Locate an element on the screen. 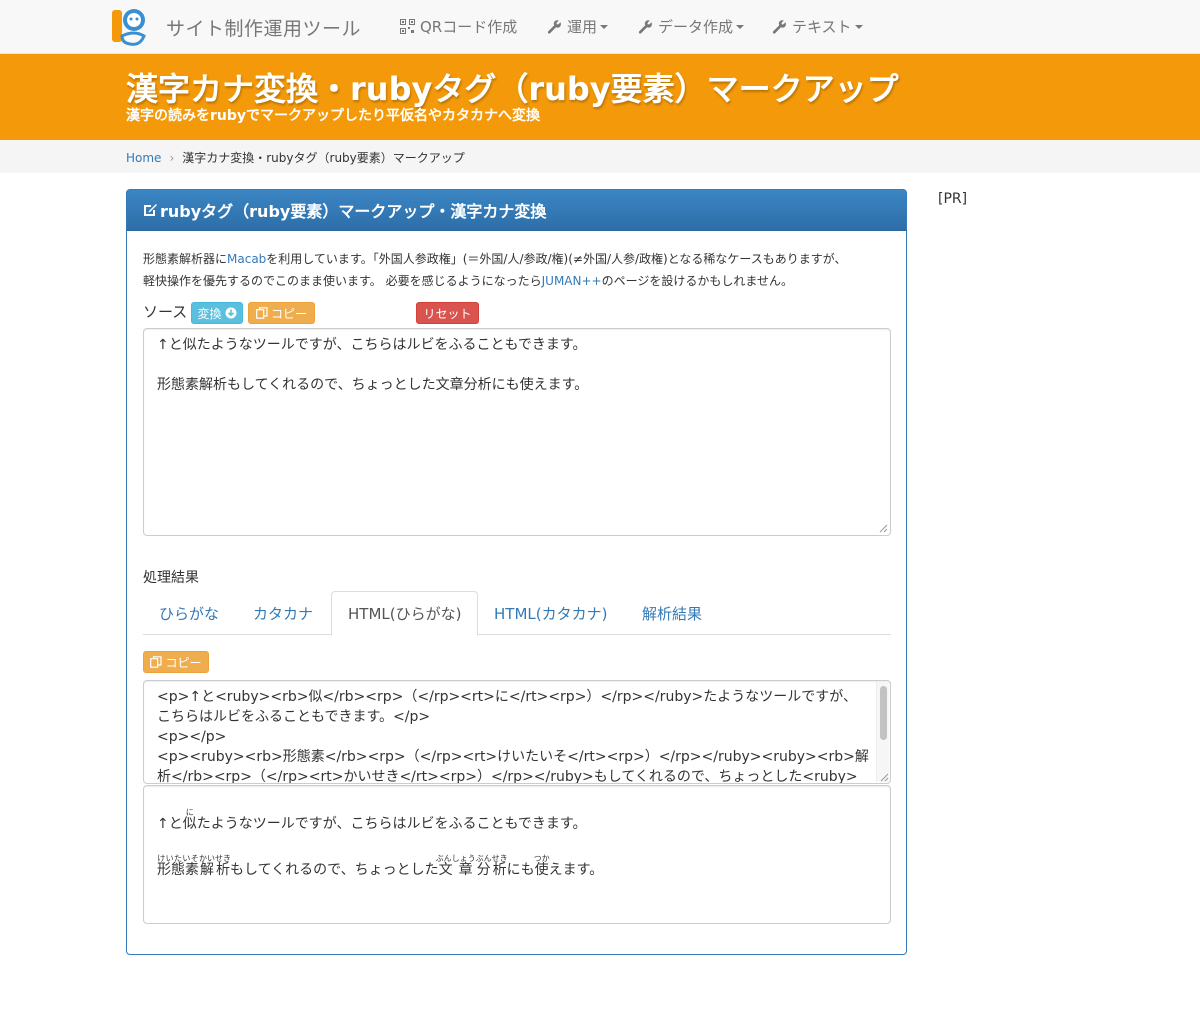  macab-link: Macab is located at coordinates (246, 259).